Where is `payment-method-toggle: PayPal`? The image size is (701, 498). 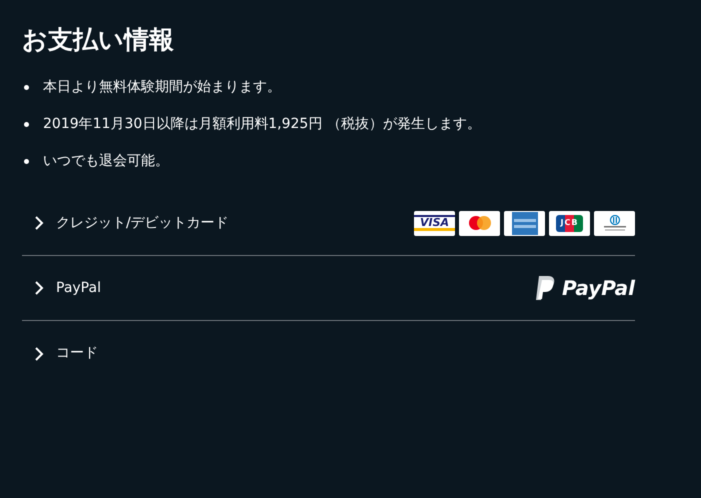
payment-method-toggle: PayPal is located at coordinates (65, 288).